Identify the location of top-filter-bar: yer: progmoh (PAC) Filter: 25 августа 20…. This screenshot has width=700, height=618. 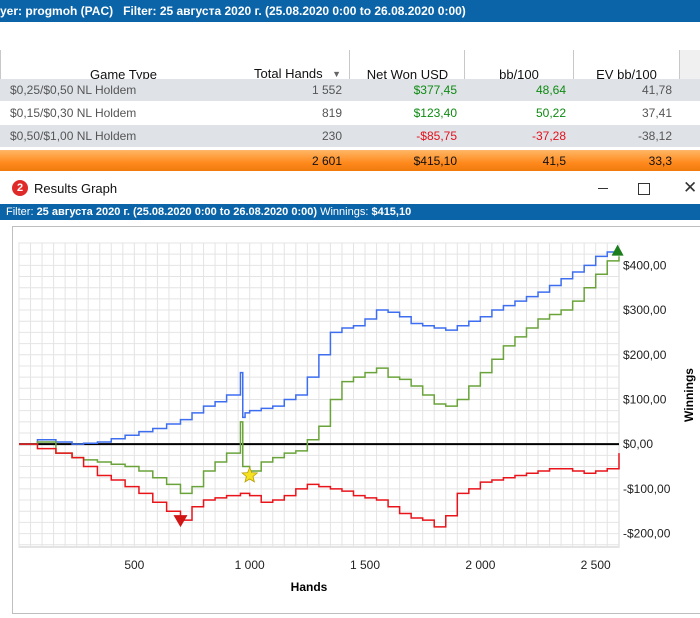
(350, 11).